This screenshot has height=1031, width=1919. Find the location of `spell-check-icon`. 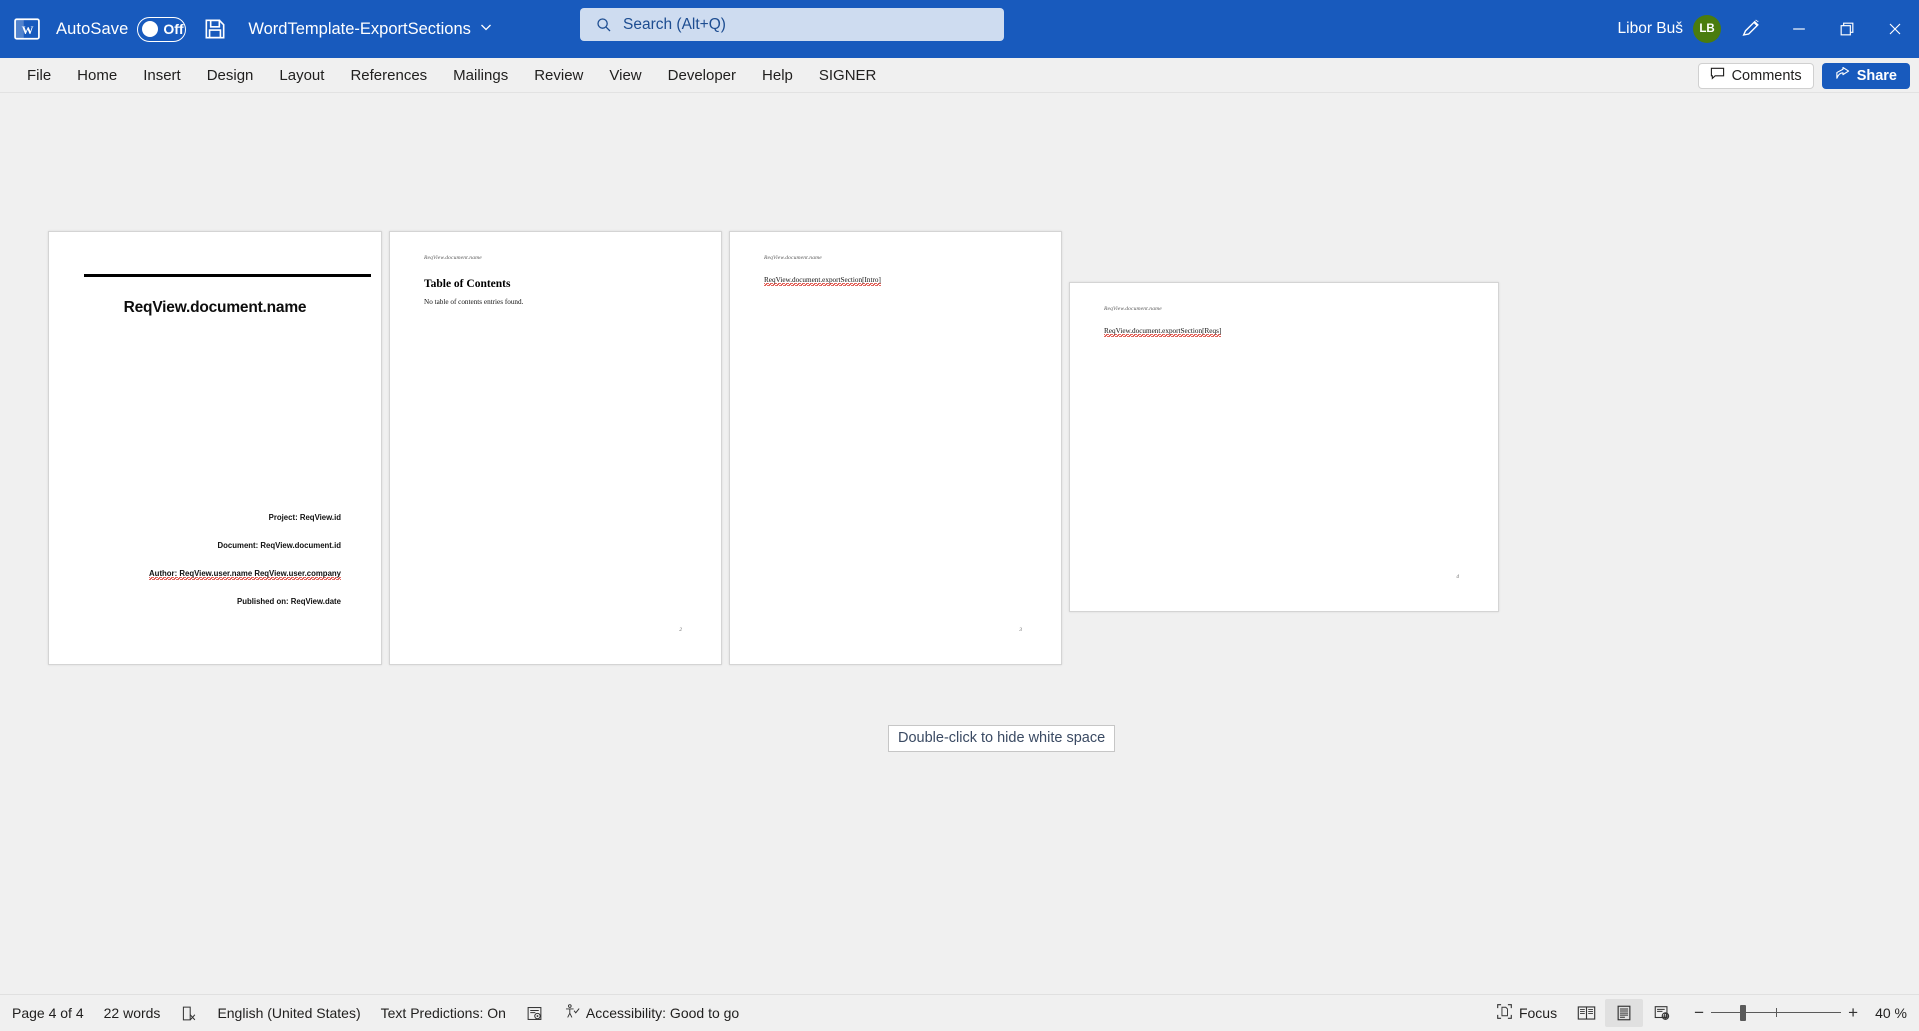

spell-check-icon is located at coordinates (188, 1013).